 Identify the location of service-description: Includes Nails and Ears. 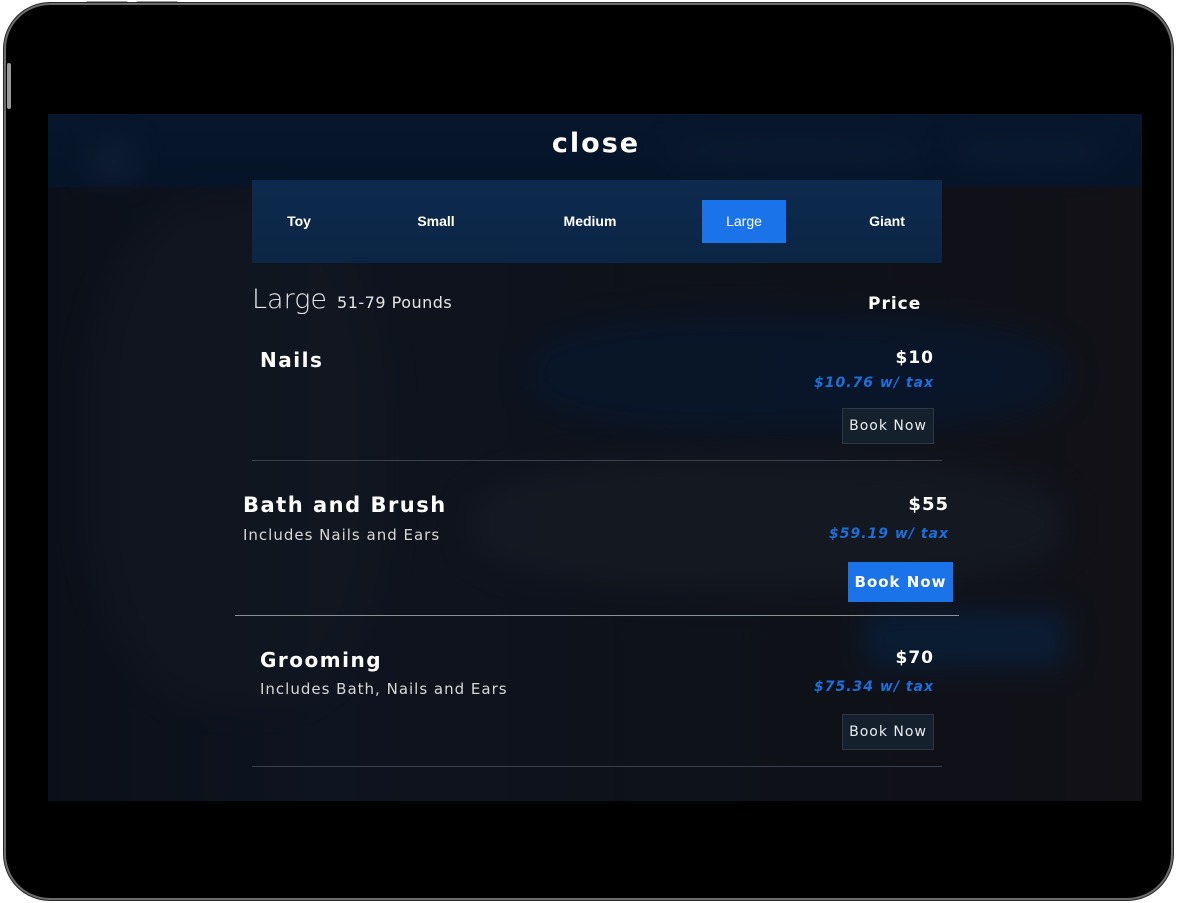
(342, 535).